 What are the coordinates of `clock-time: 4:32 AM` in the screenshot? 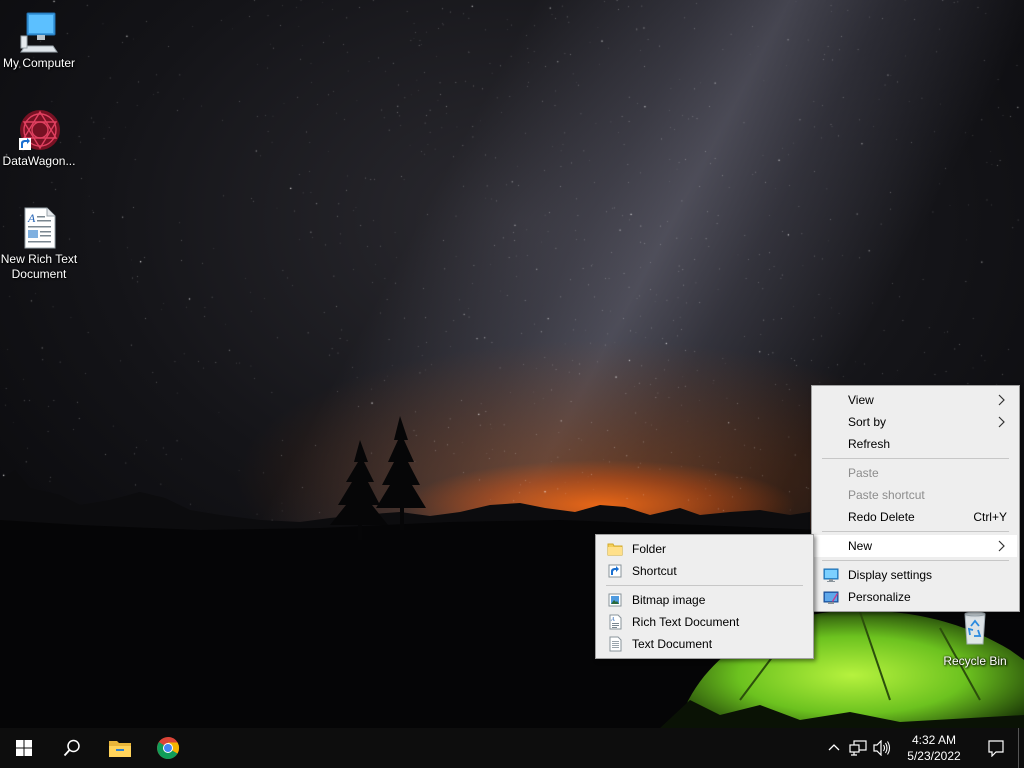 It's located at (934, 740).